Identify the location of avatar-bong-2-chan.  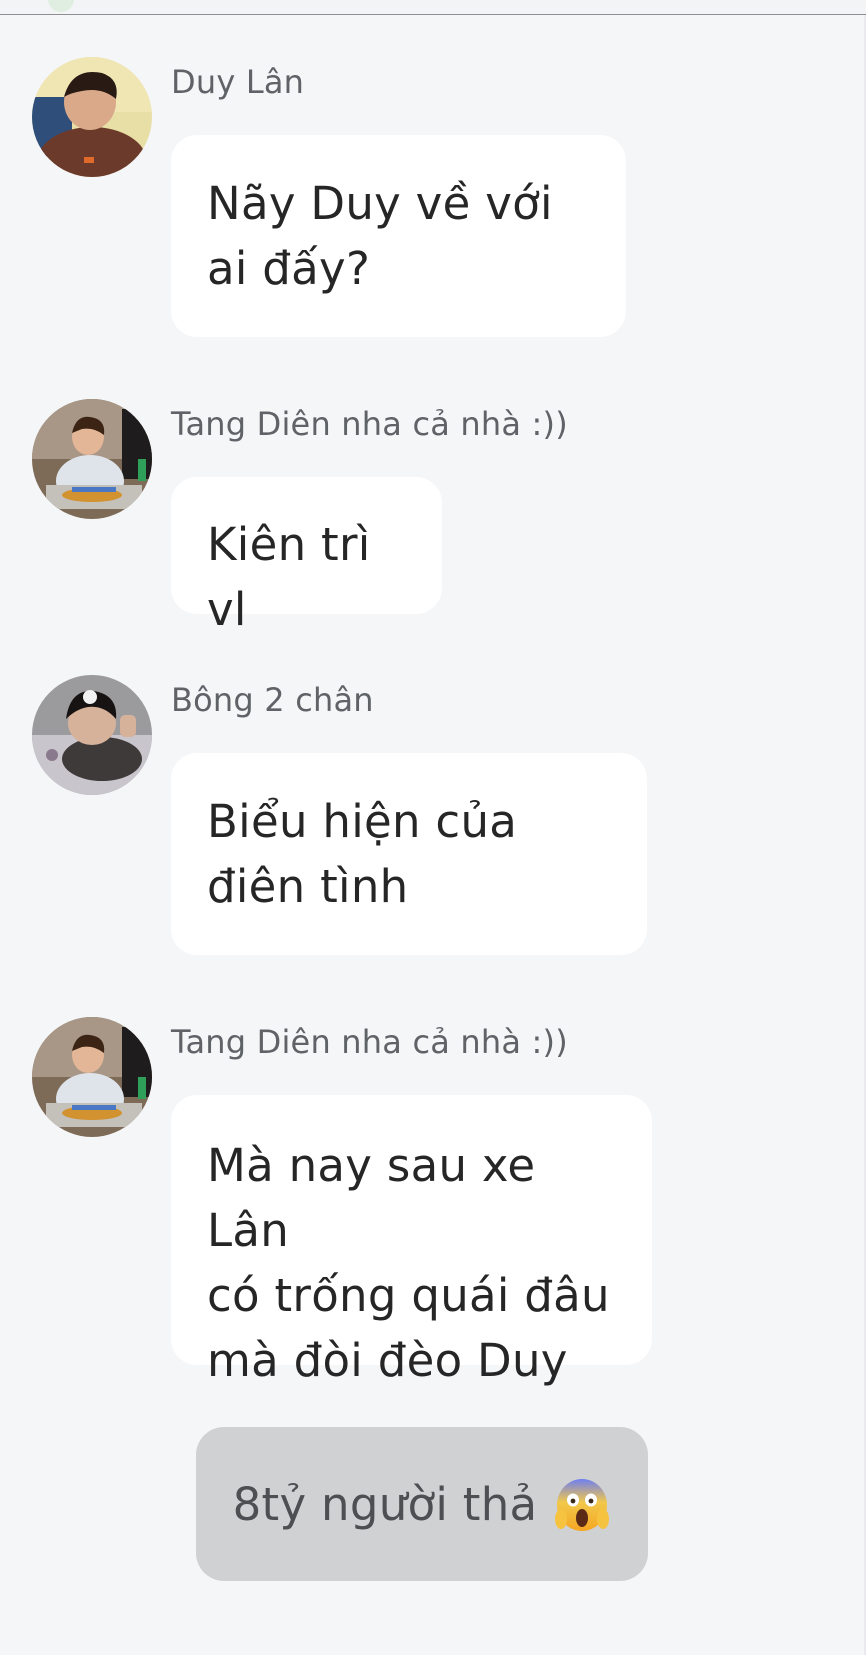
(92, 735).